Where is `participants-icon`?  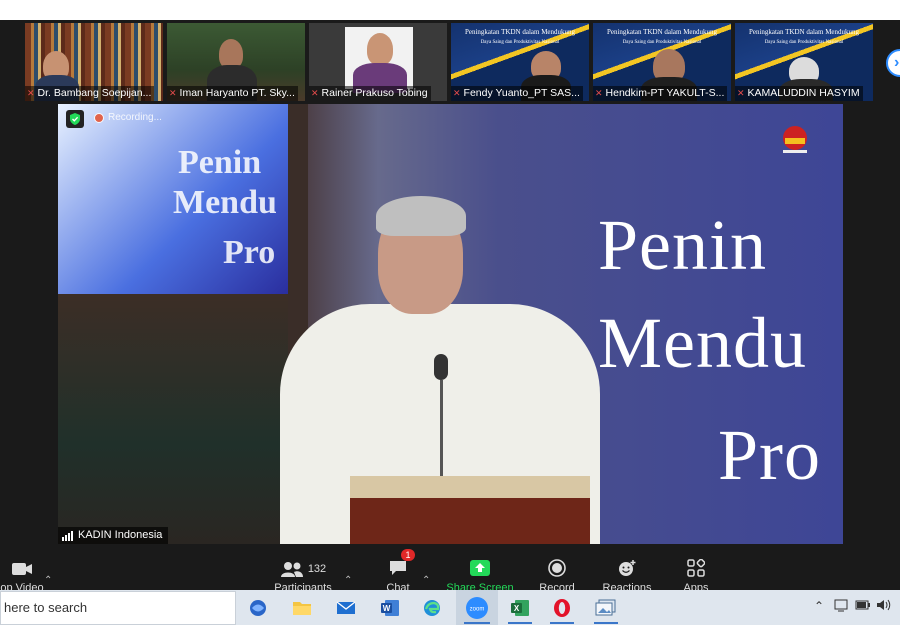 participants-icon is located at coordinates (291, 569).